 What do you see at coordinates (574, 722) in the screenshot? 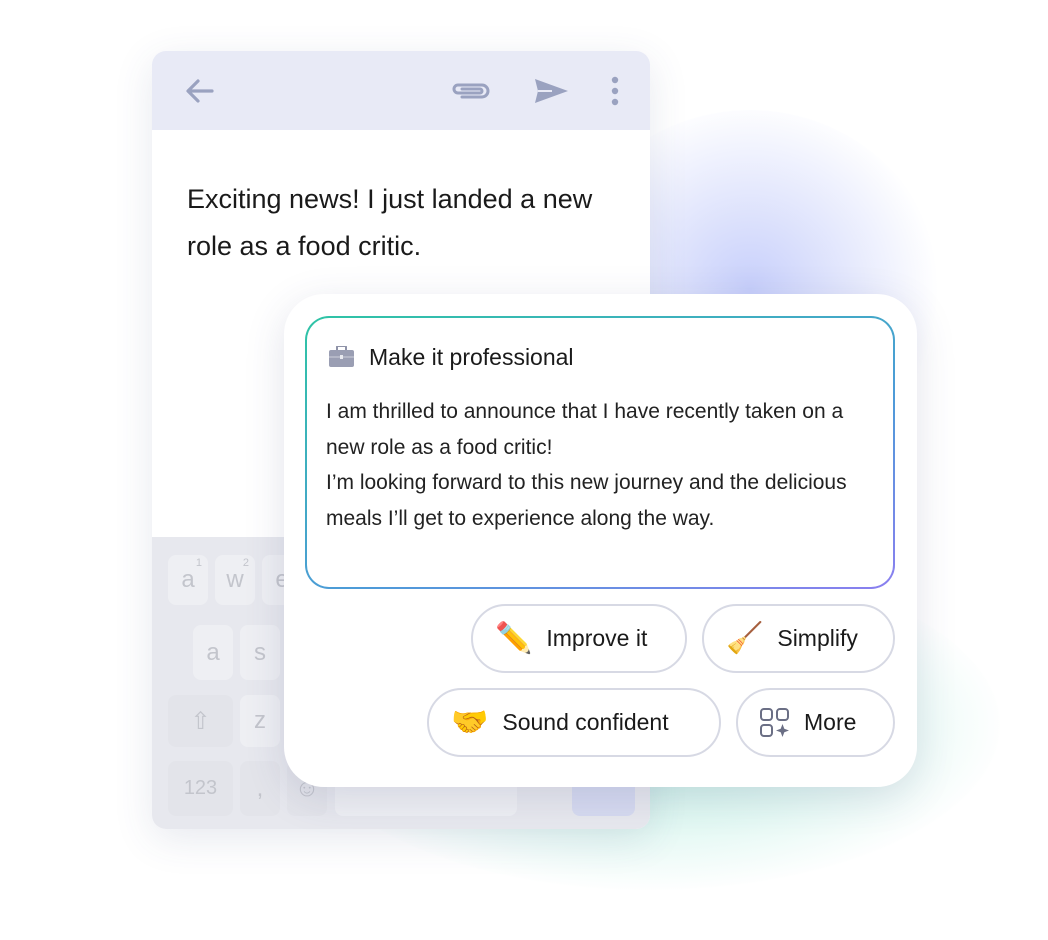
I see `sound-confident-button: 🤝 Sound confident` at bounding box center [574, 722].